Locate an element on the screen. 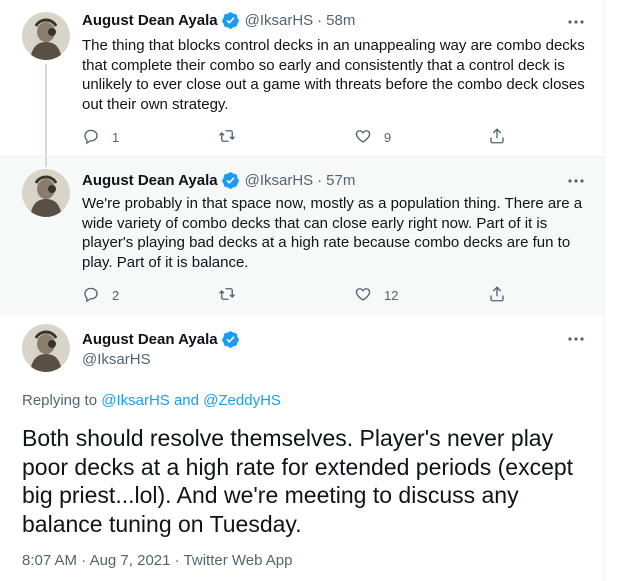  tweet-time: 58m is located at coordinates (340, 20).